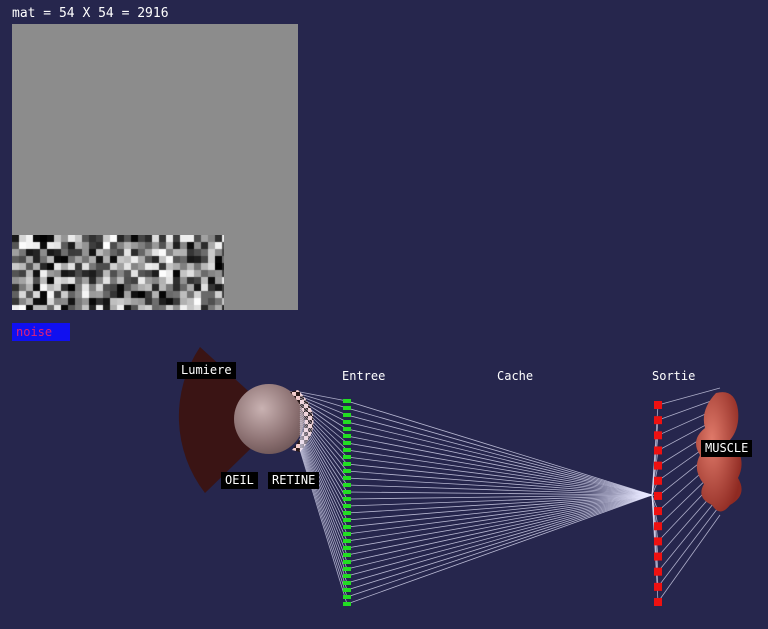  What do you see at coordinates (674, 376) in the screenshot?
I see `output-layer-label: Sortie` at bounding box center [674, 376].